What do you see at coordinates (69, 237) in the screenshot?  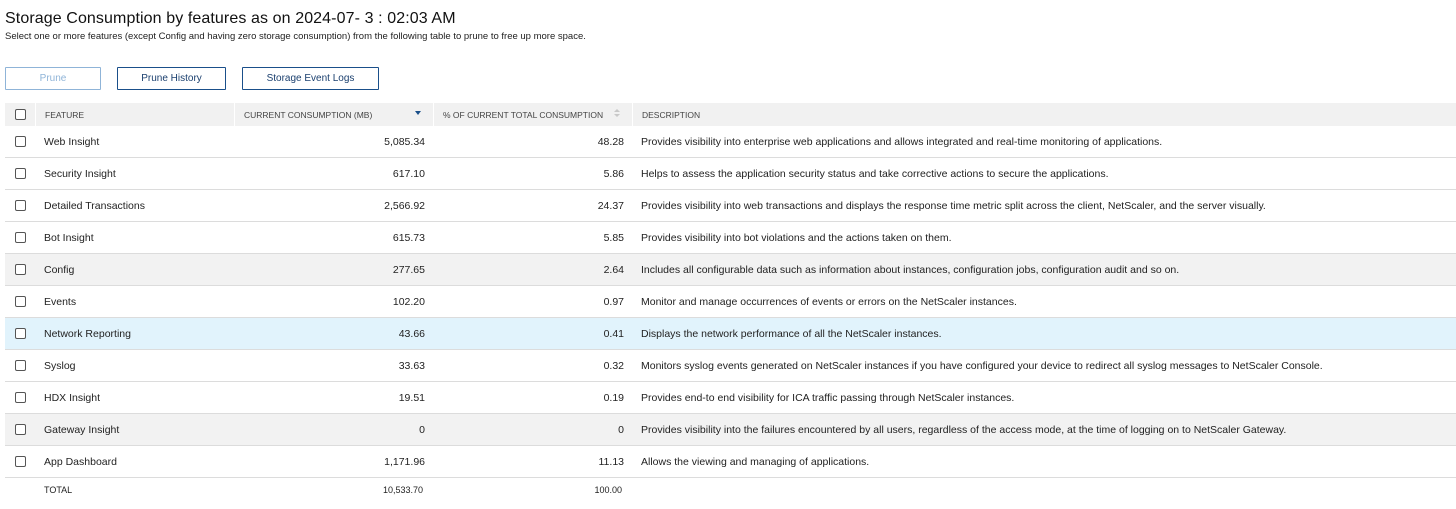 I see `feature-cell: Bot Insight` at bounding box center [69, 237].